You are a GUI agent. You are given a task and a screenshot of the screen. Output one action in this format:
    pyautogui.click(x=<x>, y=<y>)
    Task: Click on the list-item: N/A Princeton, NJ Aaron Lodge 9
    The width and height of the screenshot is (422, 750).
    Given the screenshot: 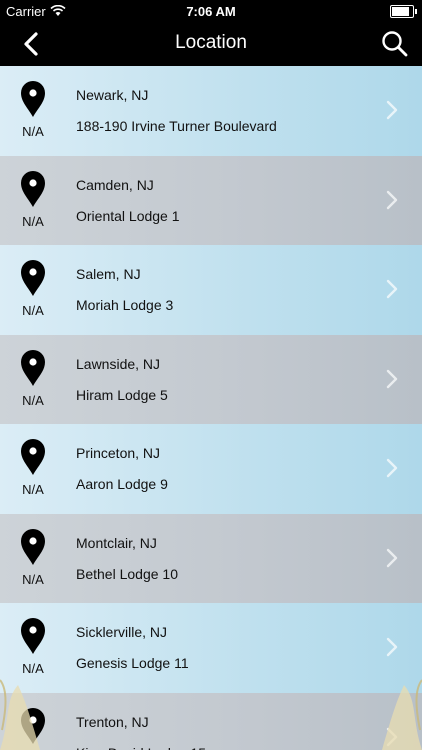 What is the action you would take?
    pyautogui.click(x=211, y=469)
    